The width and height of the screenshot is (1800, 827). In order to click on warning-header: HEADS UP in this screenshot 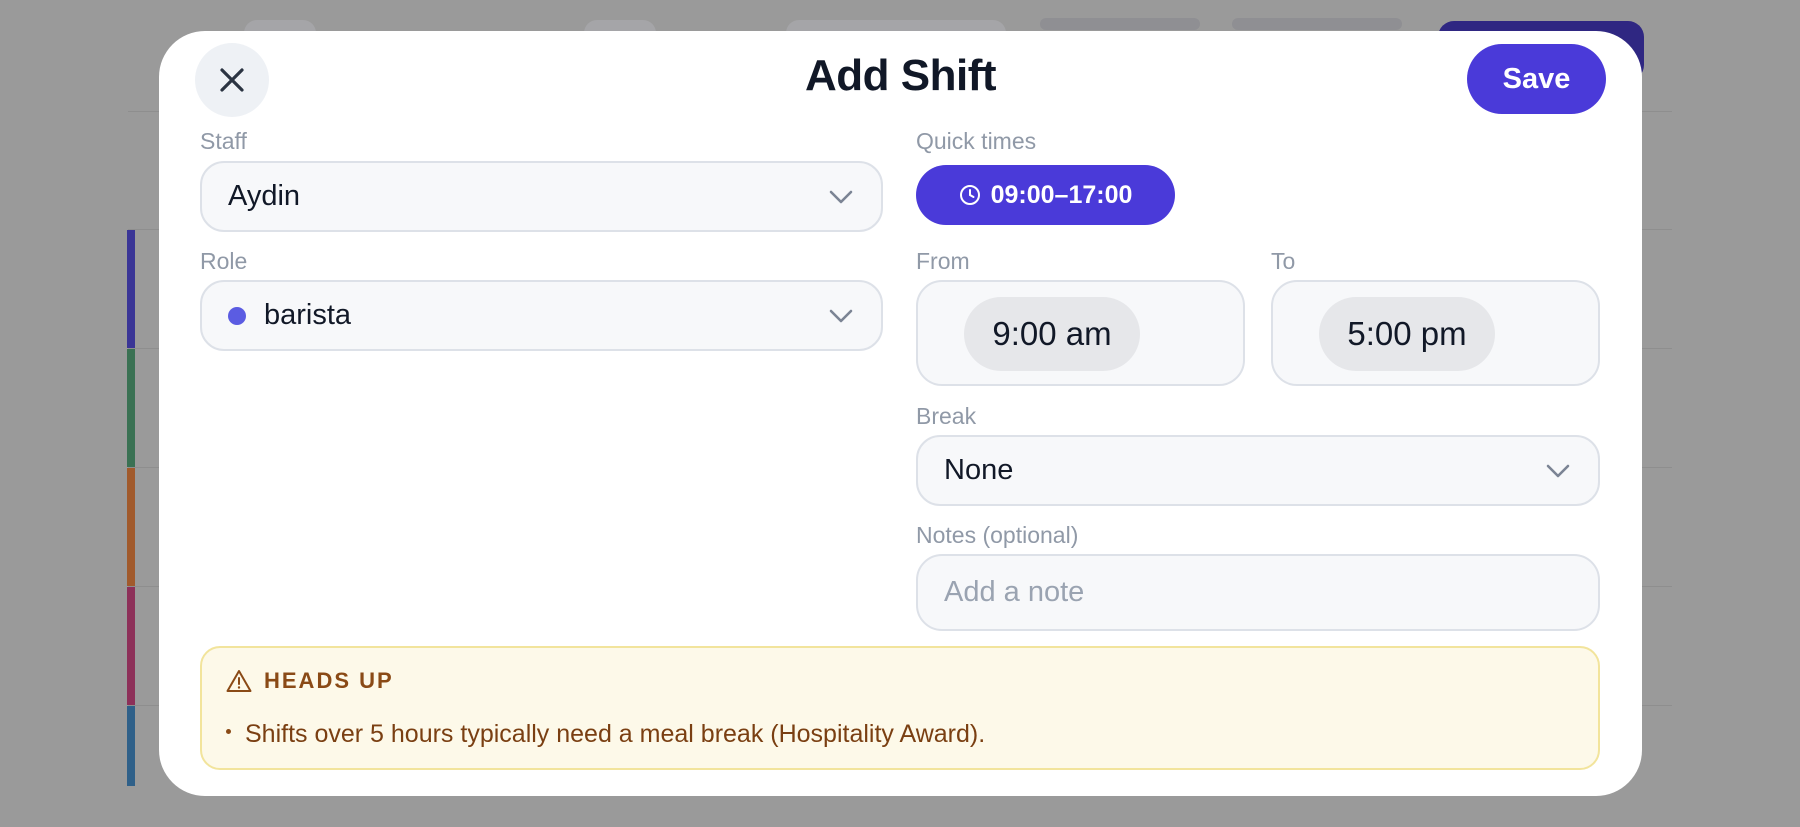, I will do `click(310, 681)`.